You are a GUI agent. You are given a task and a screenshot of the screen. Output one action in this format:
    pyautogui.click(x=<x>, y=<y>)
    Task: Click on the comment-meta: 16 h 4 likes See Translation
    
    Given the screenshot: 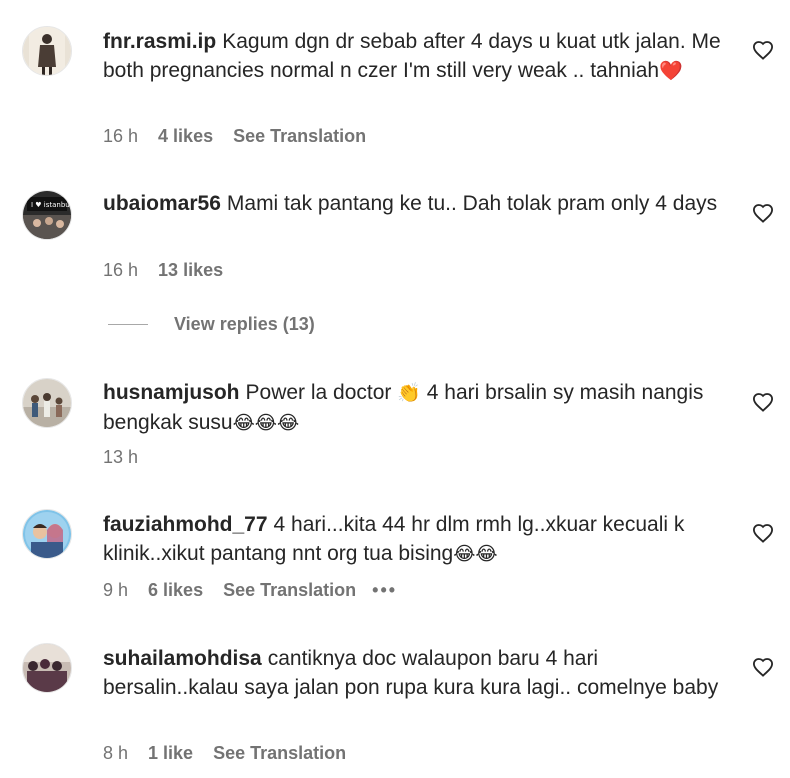 What is the action you would take?
    pyautogui.click(x=242, y=136)
    